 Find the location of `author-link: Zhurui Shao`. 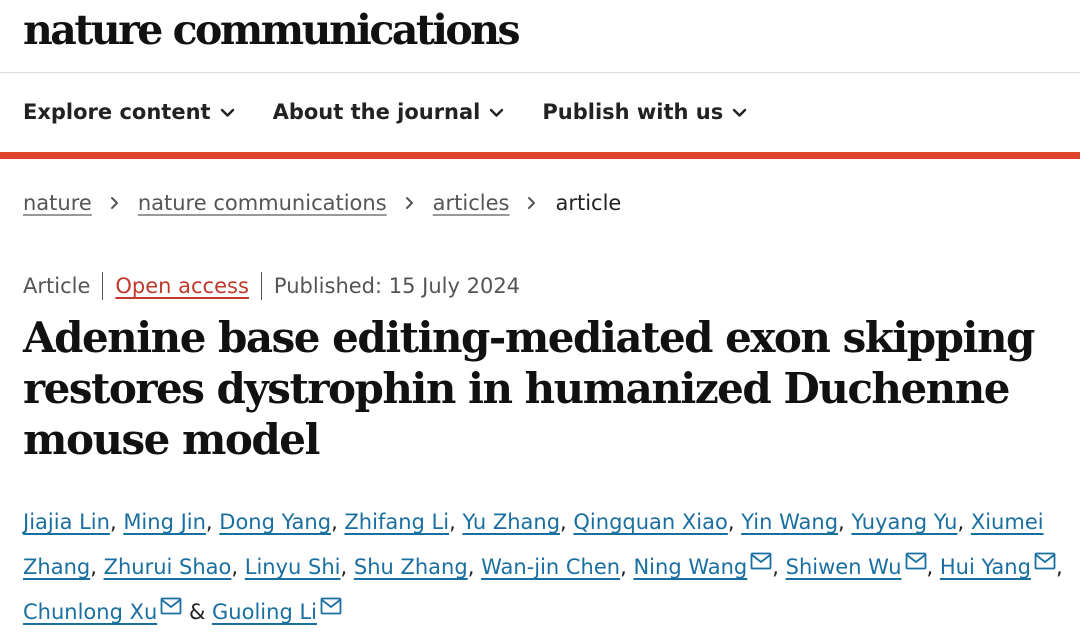

author-link: Zhurui Shao is located at coordinates (168, 567).